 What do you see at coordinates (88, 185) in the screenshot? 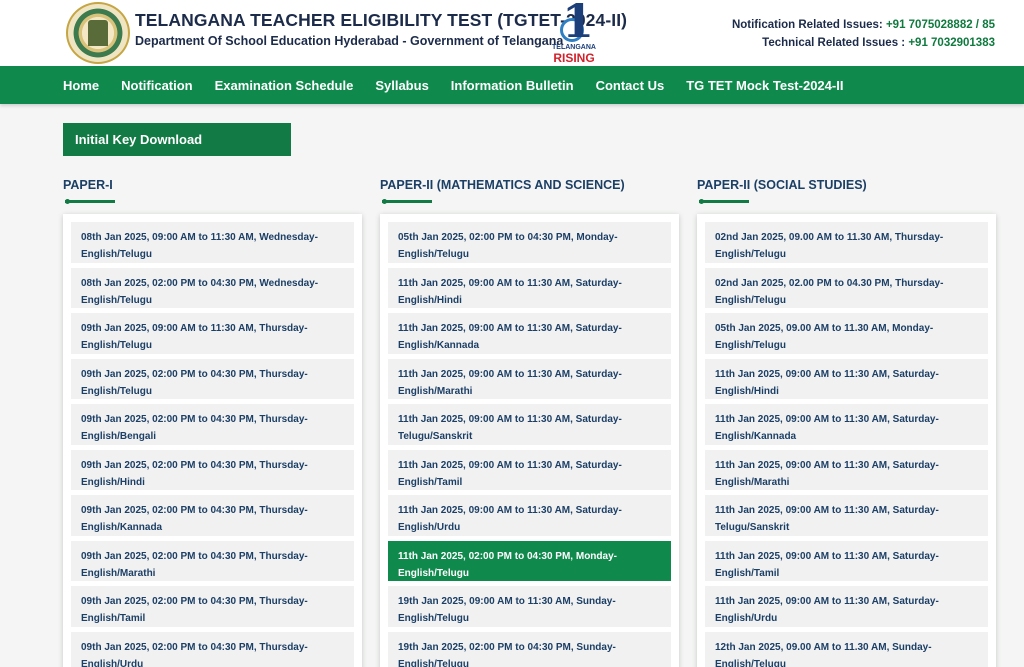
I see `paper-1-heading: PAPER-I` at bounding box center [88, 185].